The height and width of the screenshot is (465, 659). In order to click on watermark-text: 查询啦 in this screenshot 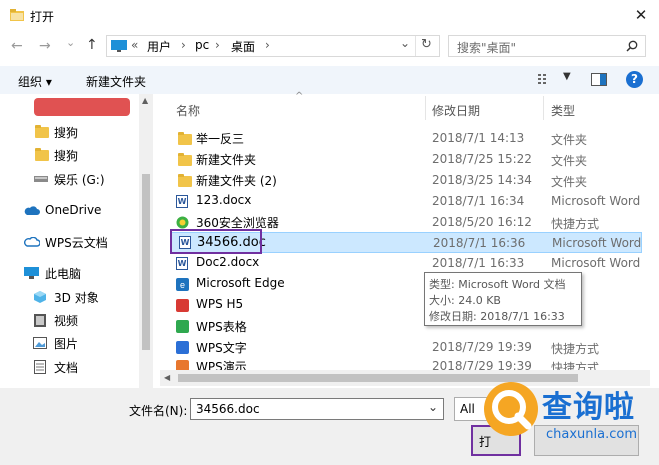, I will do `click(588, 407)`.